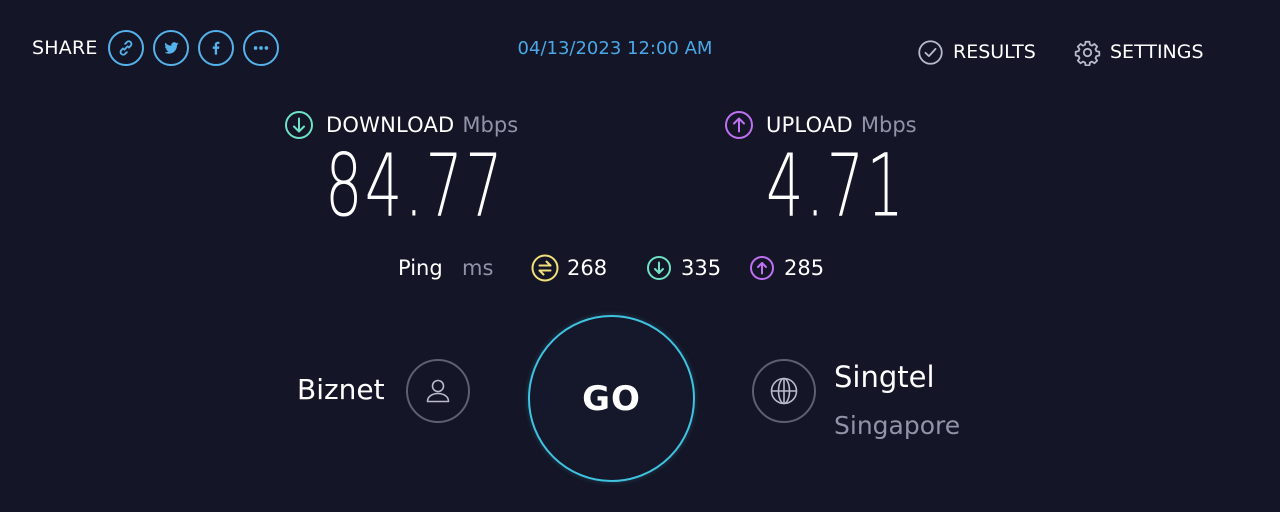 Image resolution: width=1280 pixels, height=512 pixels. I want to click on results-link: RESULTS, so click(976, 52).